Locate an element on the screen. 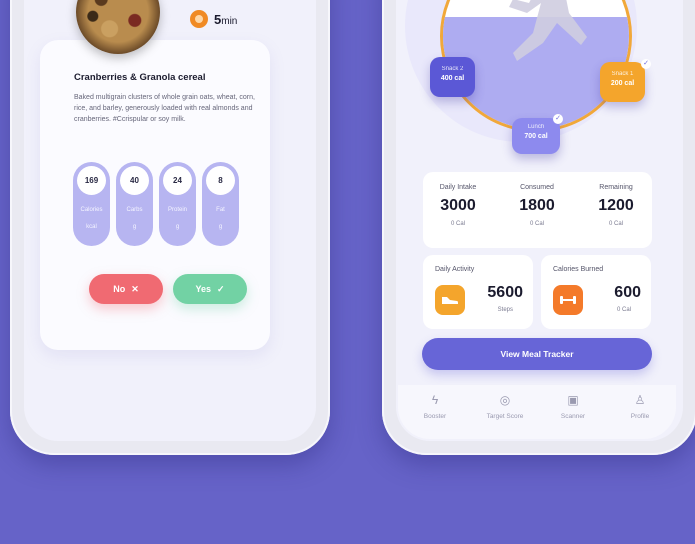  stat-remaining: Remaining 1200 0 Cal is located at coordinates (616, 205).